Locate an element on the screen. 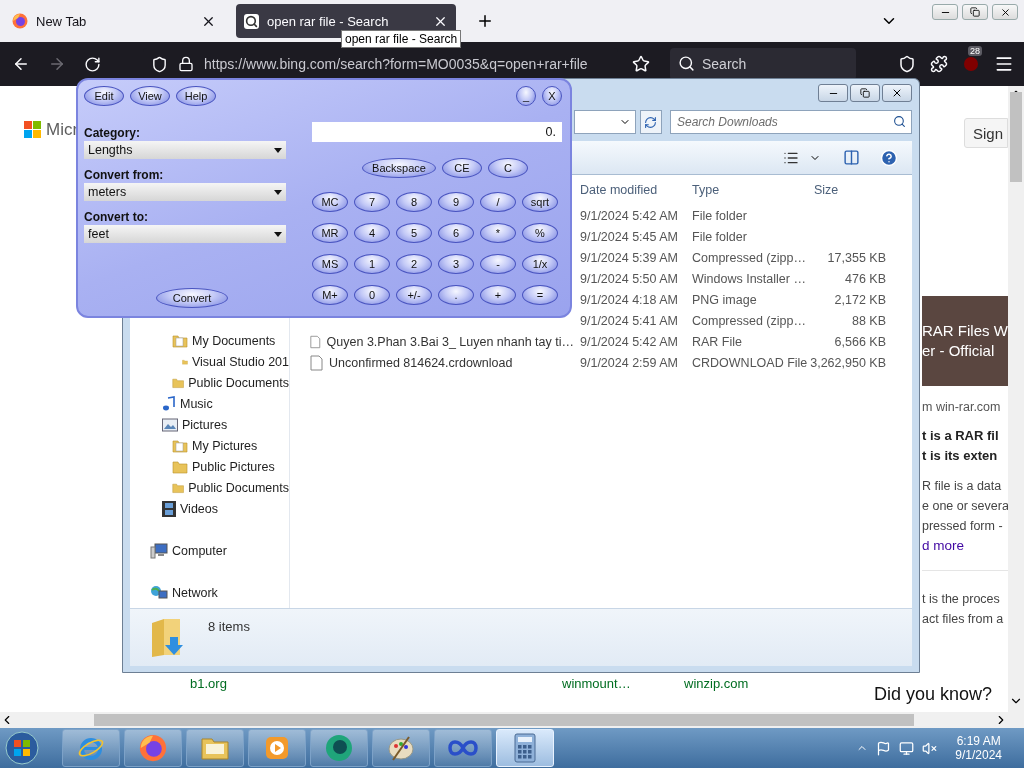  size-cell-text: 2,172 KB is located at coordinates (859, 299).